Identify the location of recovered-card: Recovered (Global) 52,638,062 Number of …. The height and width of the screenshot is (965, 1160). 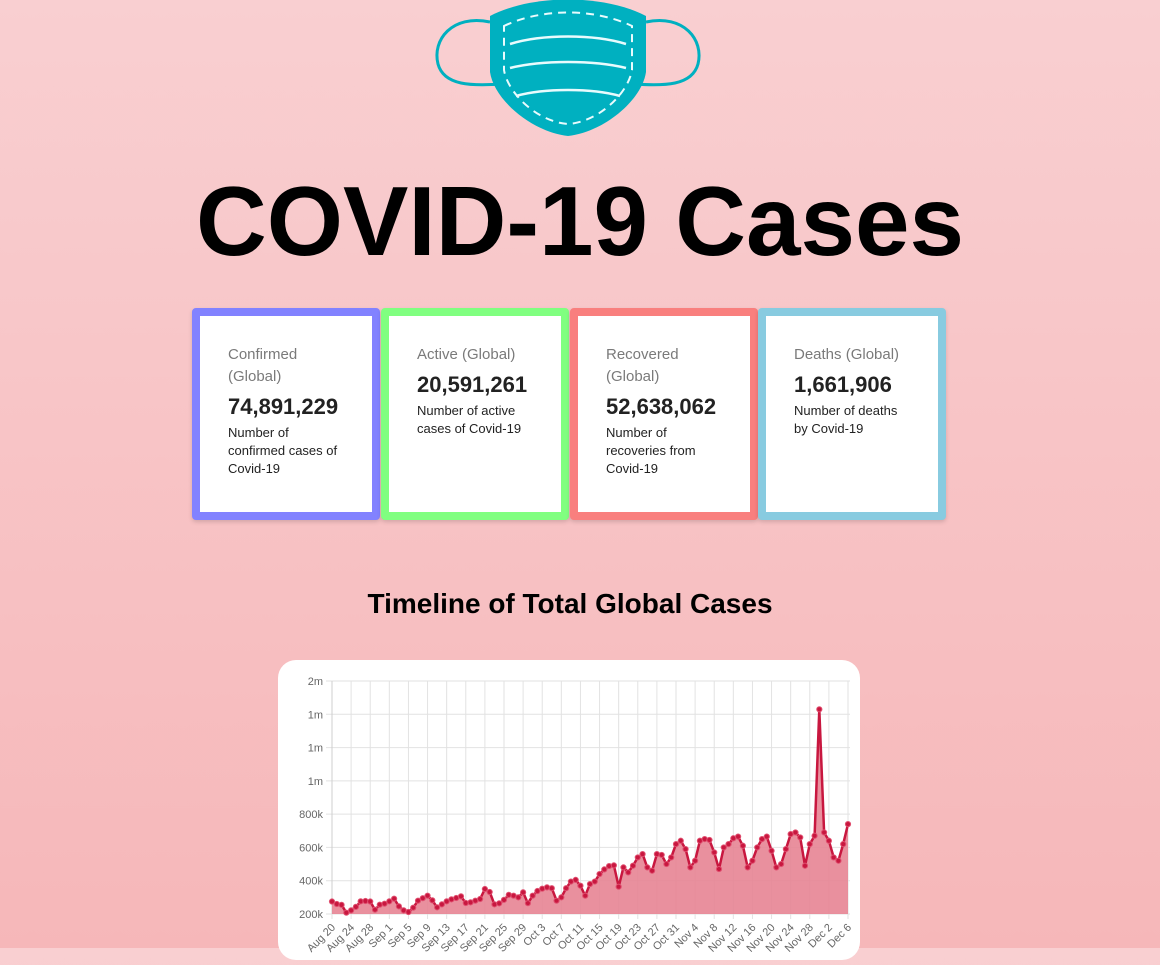
(664, 414).